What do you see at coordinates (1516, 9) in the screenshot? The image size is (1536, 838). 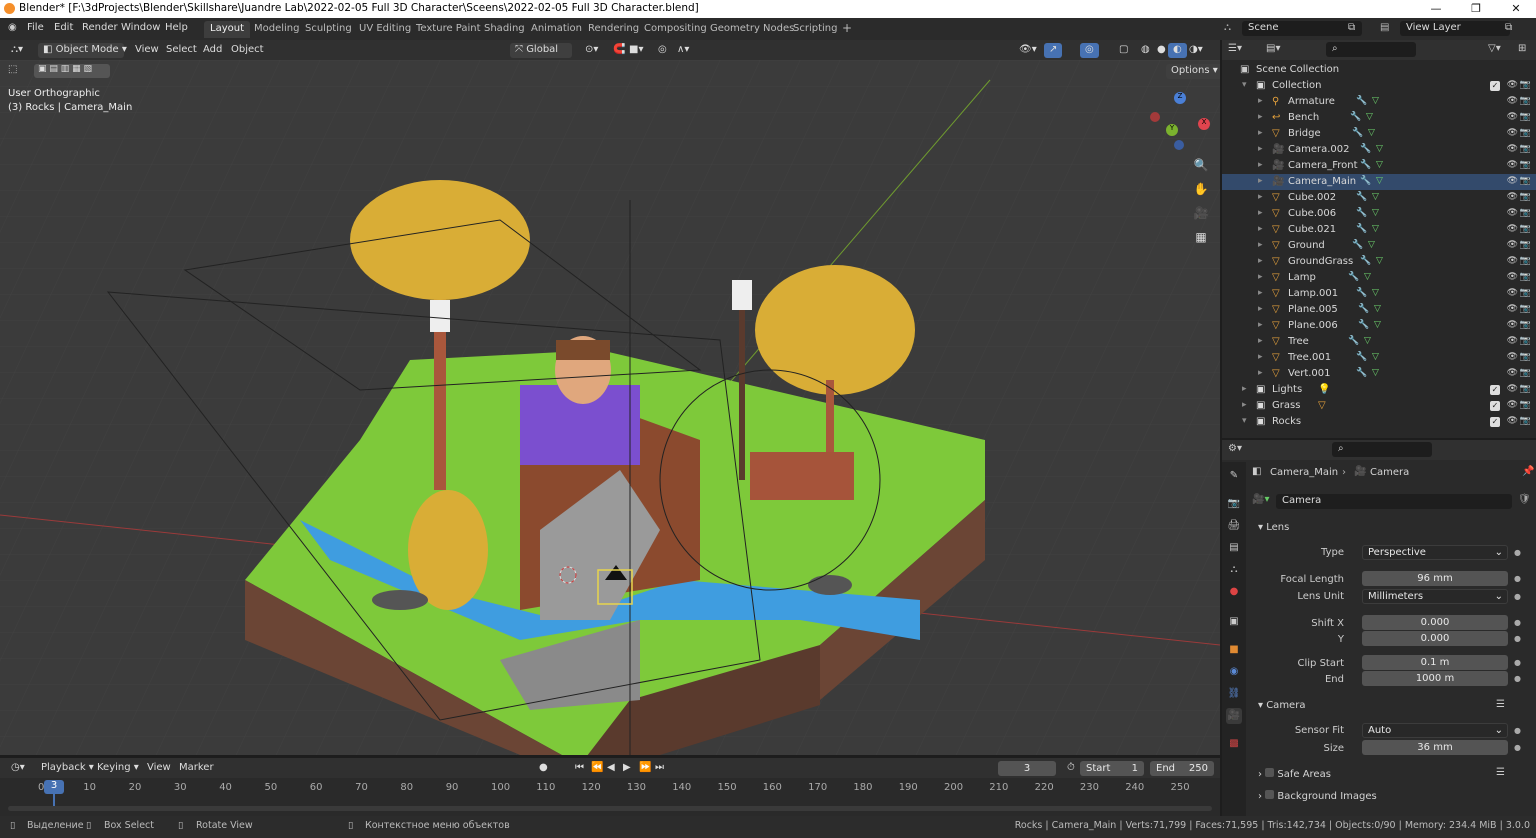 I see `close-icon: ✕` at bounding box center [1516, 9].